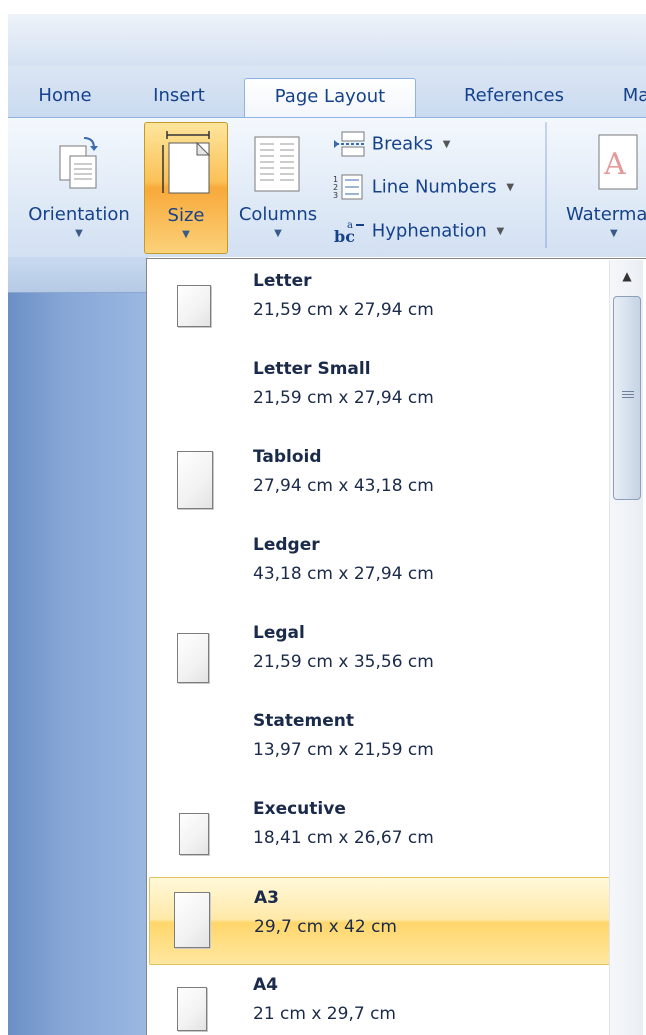 The width and height of the screenshot is (646, 1035). I want to click on line-numbers-label: Line Numbers, so click(434, 187).